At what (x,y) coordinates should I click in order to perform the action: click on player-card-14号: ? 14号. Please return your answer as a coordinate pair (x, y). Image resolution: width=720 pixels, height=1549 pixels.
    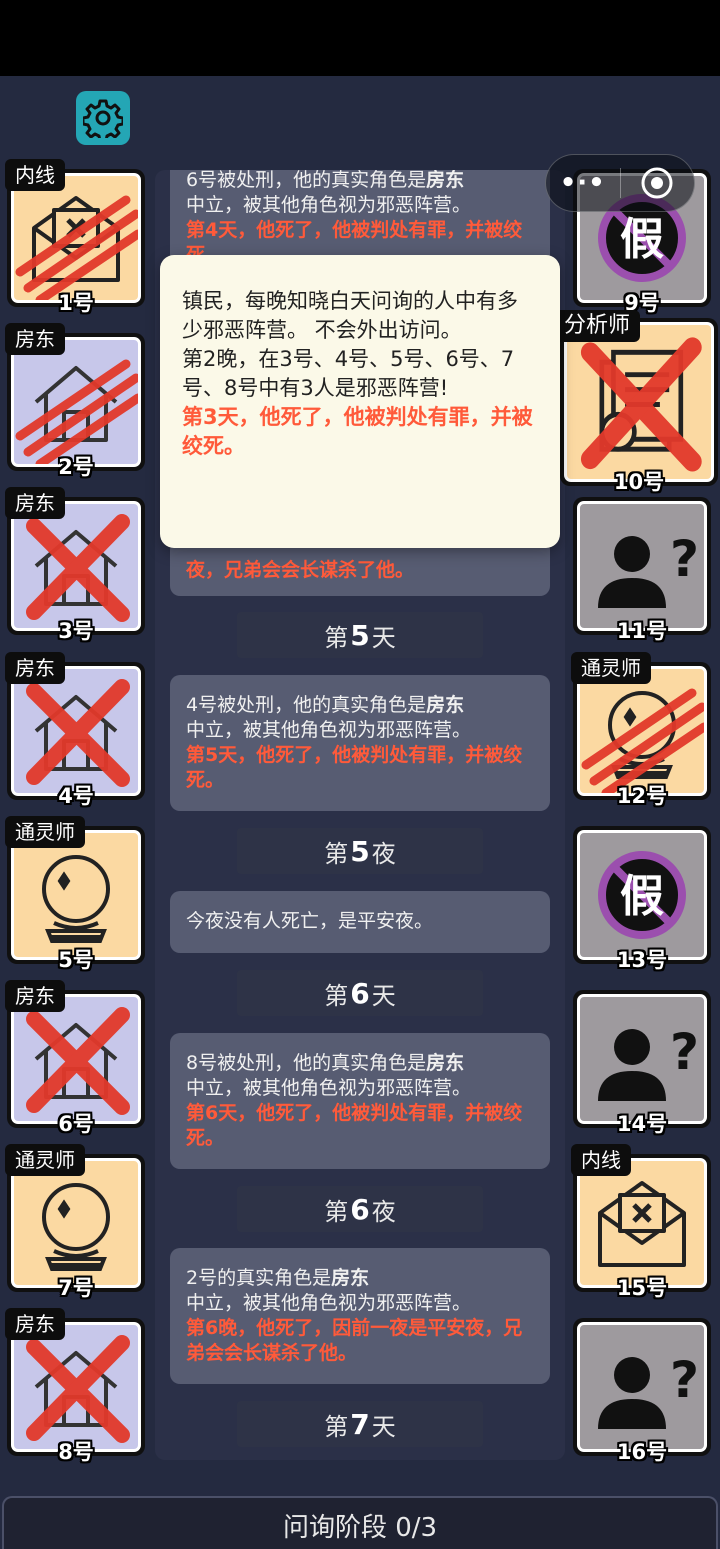
    Looking at the image, I should click on (642, 1063).